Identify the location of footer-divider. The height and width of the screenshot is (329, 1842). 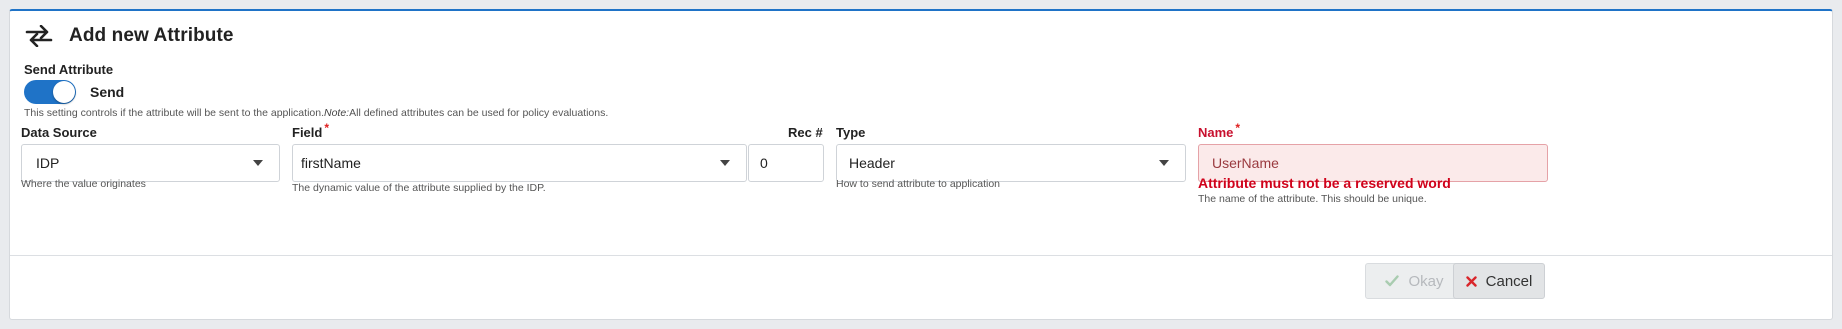
(921, 255).